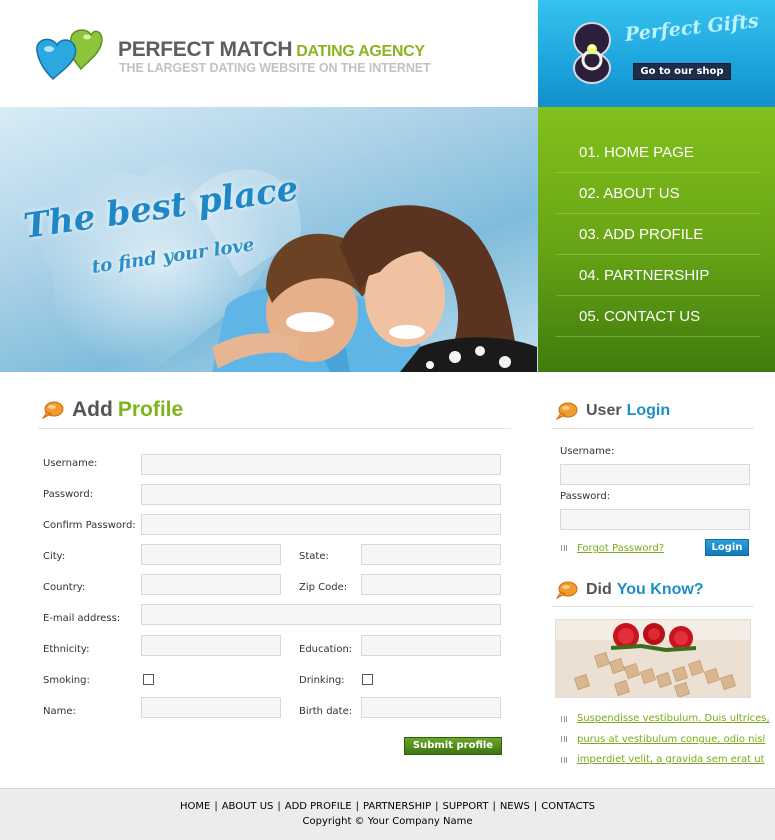 This screenshot has width=775, height=840. I want to click on gifts-banner: Perfect Gifts Go to our shop, so click(656, 53).